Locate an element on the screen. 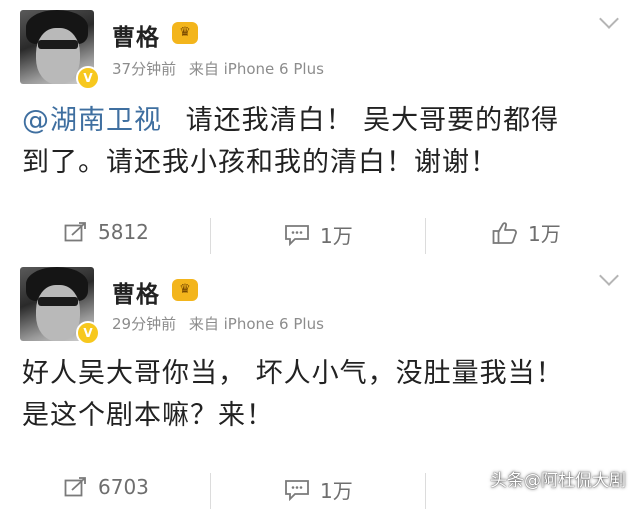 This screenshot has width=640, height=509. post-text-line: 好人吴大哥你当， 坏人小气，没肚量我当！ is located at coordinates (293, 373).